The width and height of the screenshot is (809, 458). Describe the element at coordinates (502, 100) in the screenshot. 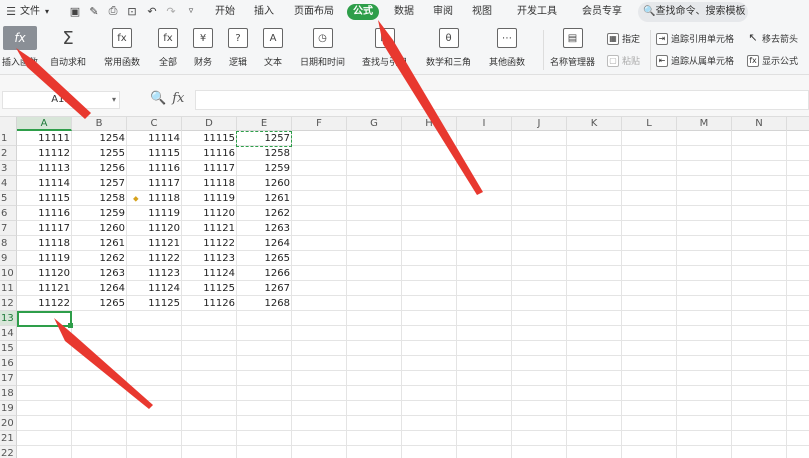

I see `formula-input` at that location.